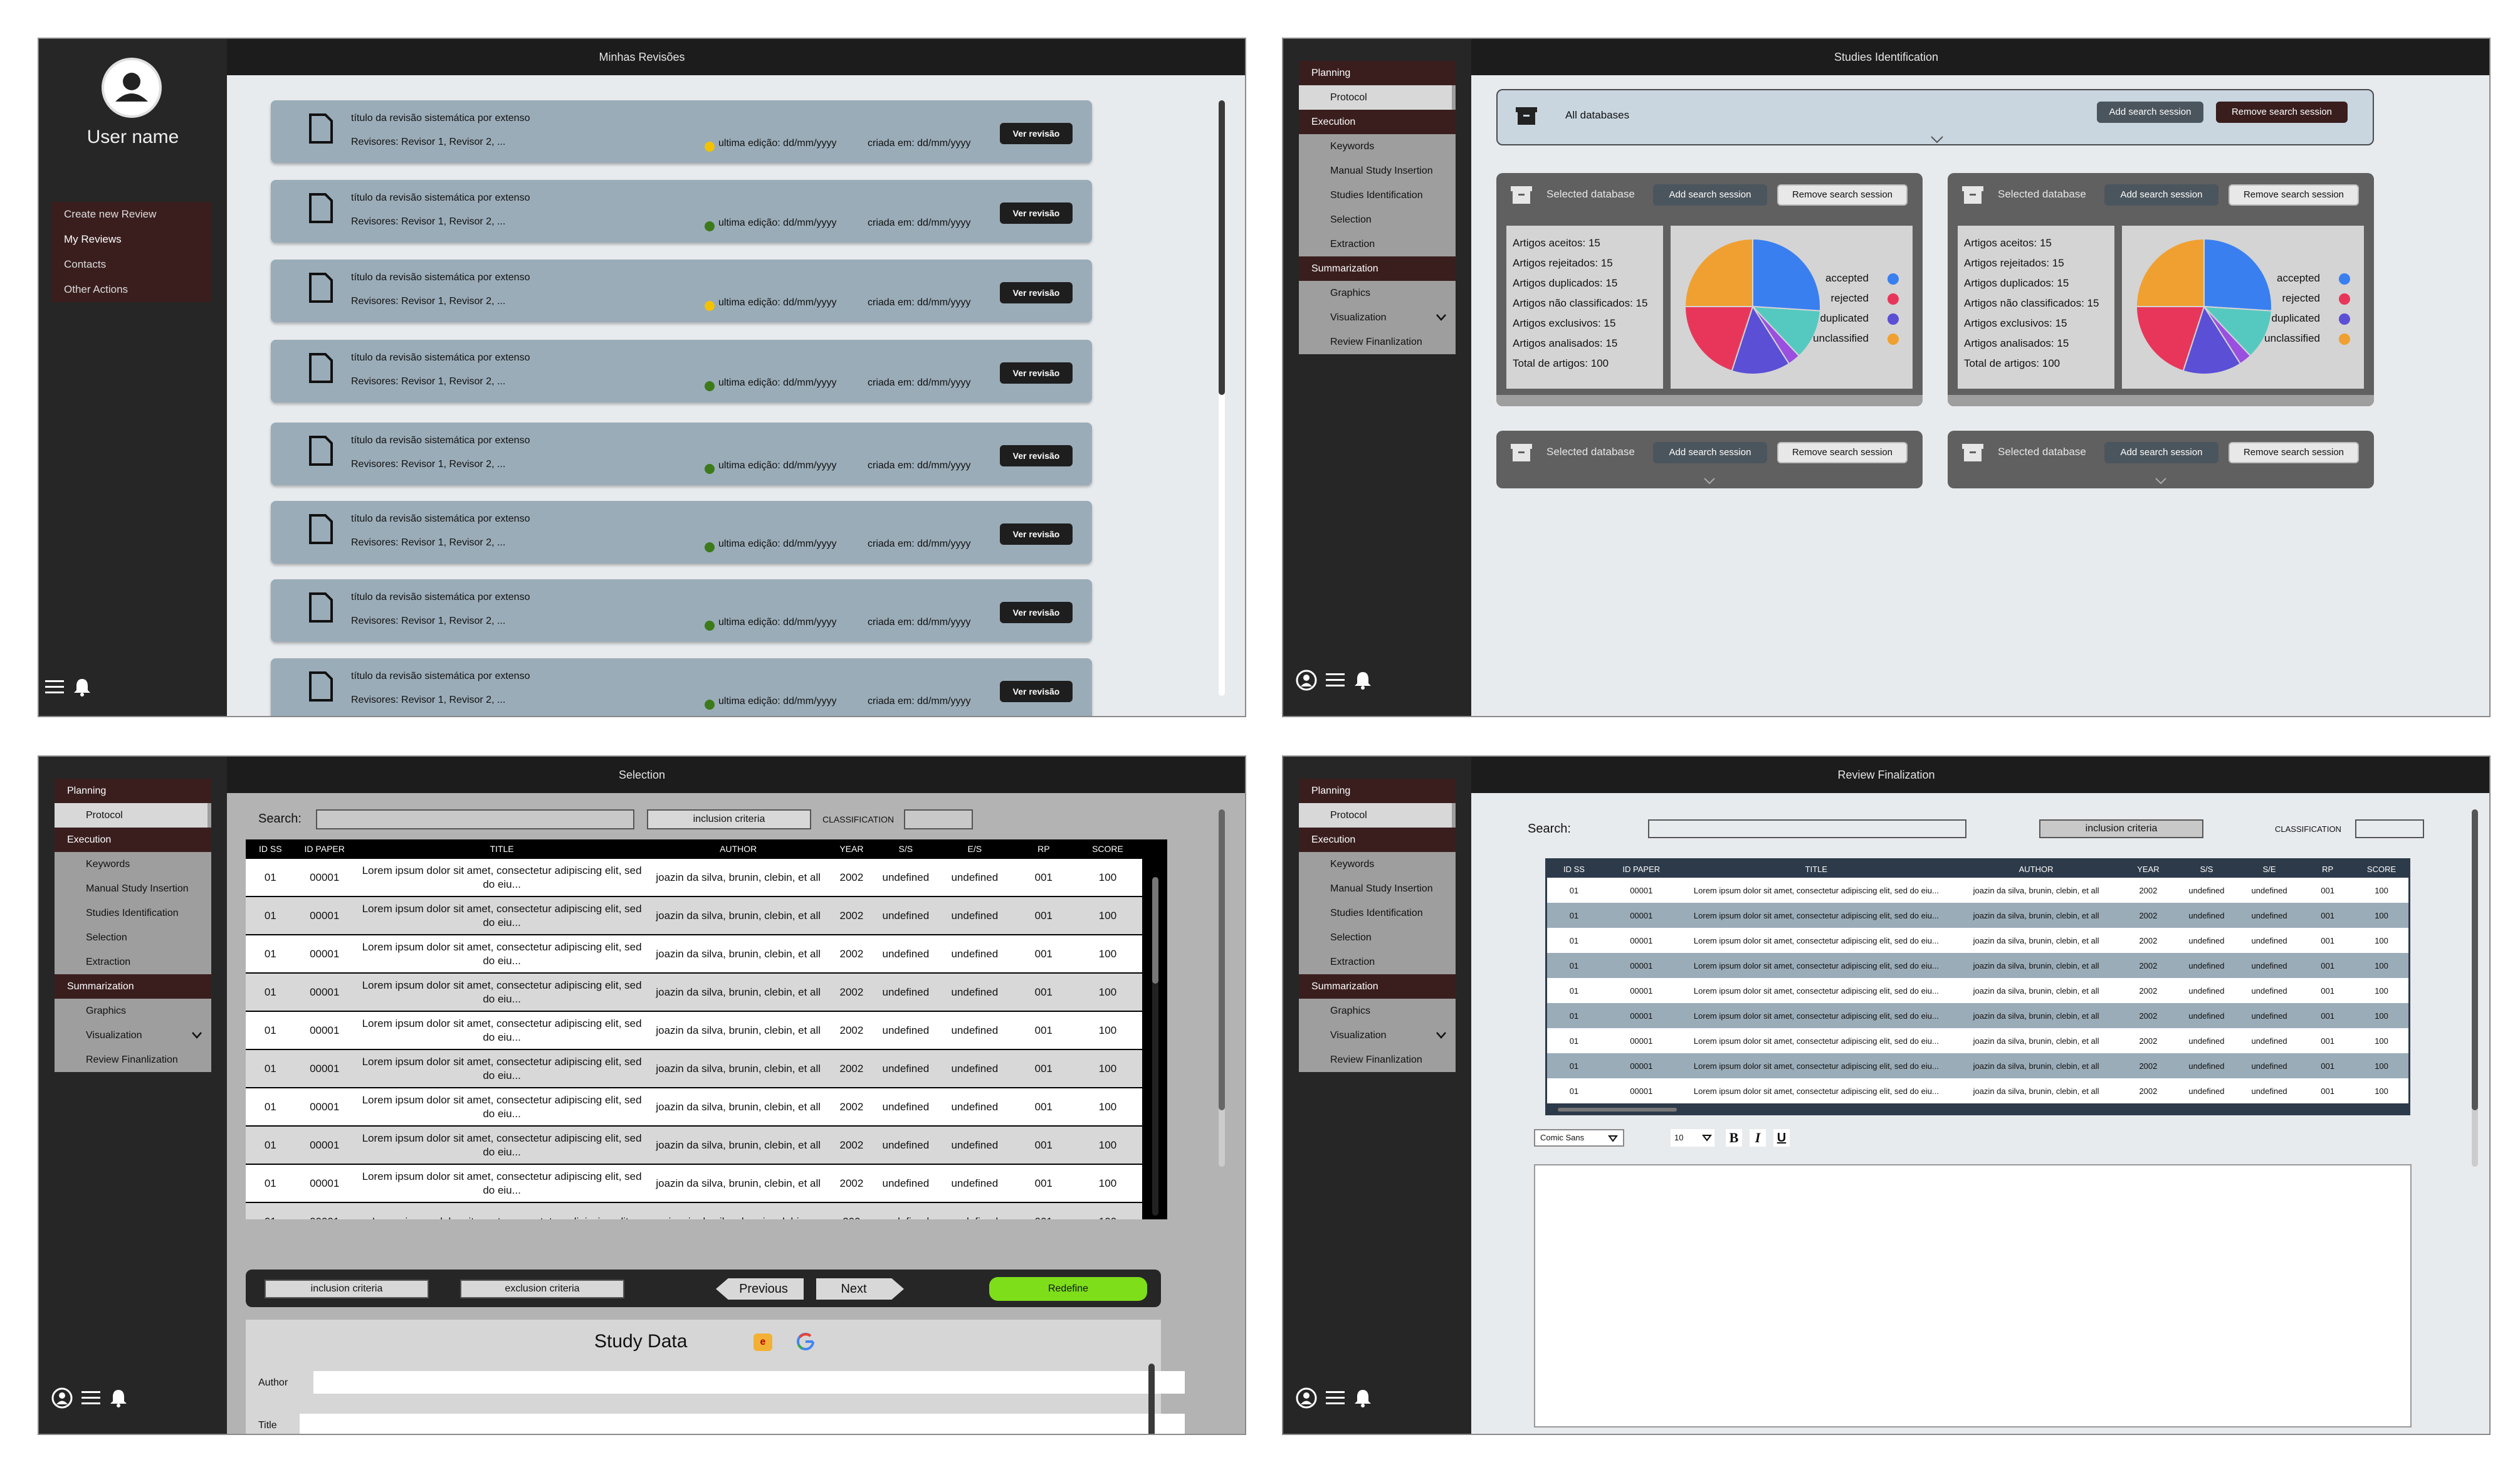 This screenshot has height=1467, width=2520. Describe the element at coordinates (1155, 1046) in the screenshot. I see `table-scrollbar` at that location.